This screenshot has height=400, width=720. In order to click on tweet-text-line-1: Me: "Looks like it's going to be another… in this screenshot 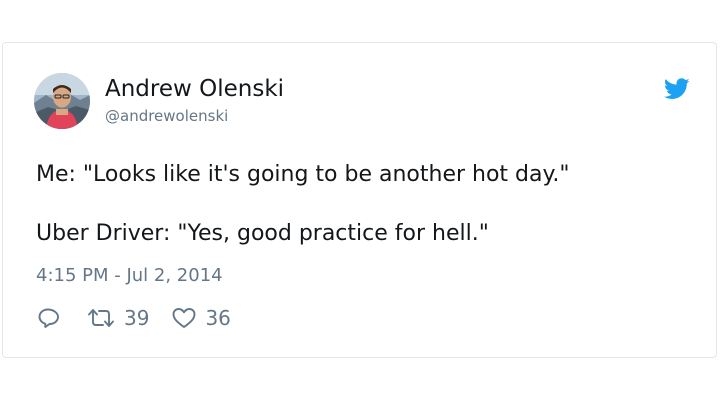, I will do `click(303, 174)`.